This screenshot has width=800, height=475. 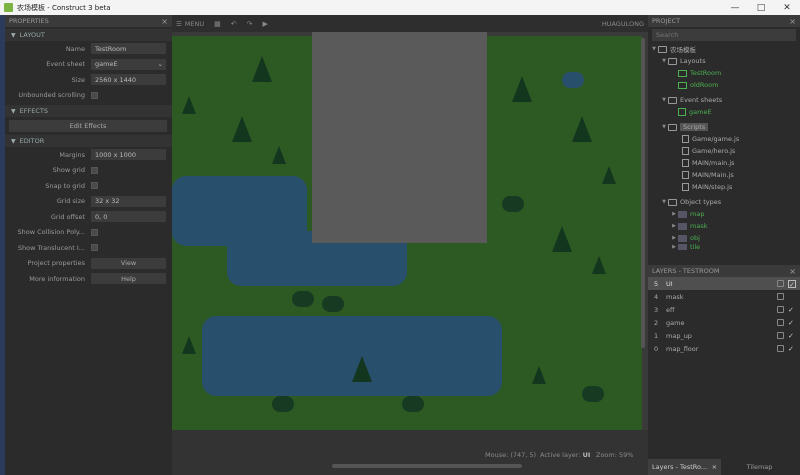 What do you see at coordinates (94, 248) in the screenshot?
I see `translucent-checkbox` at bounding box center [94, 248].